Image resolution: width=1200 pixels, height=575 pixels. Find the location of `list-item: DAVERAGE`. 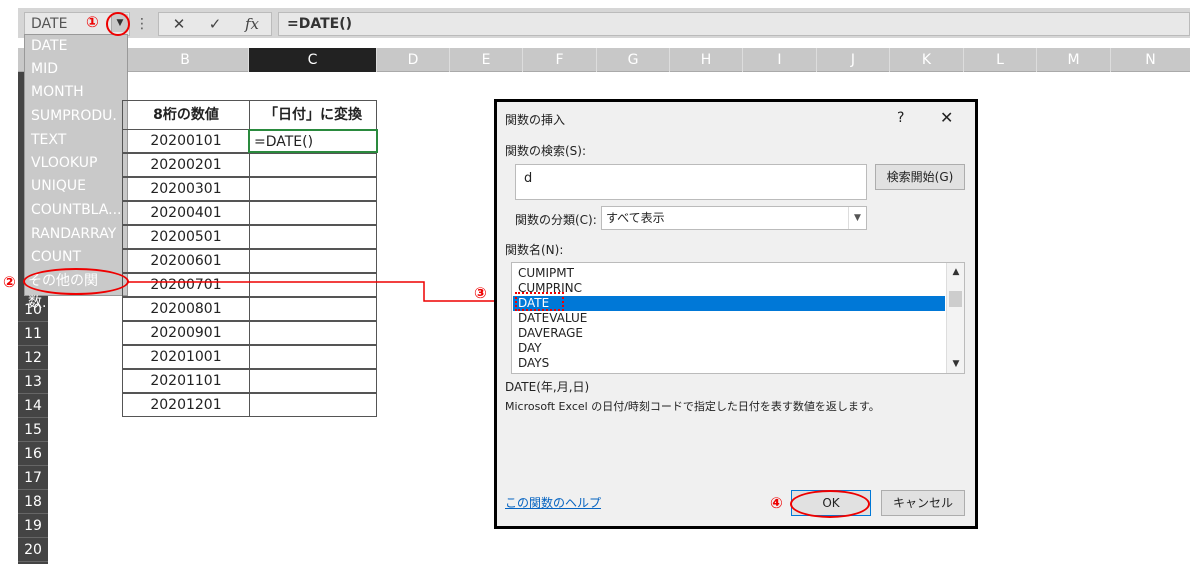

list-item: DAVERAGE is located at coordinates (550, 333).